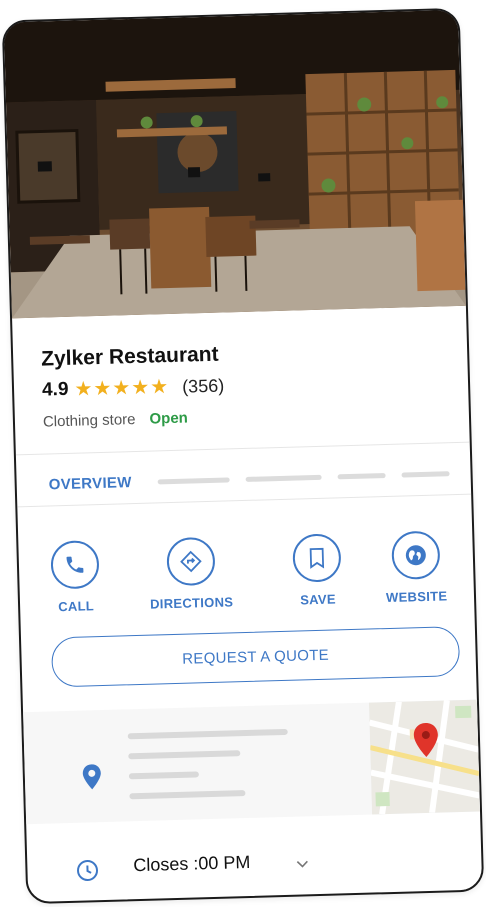 The image size is (486, 907). I want to click on chevron-down-icon, so click(302, 865).